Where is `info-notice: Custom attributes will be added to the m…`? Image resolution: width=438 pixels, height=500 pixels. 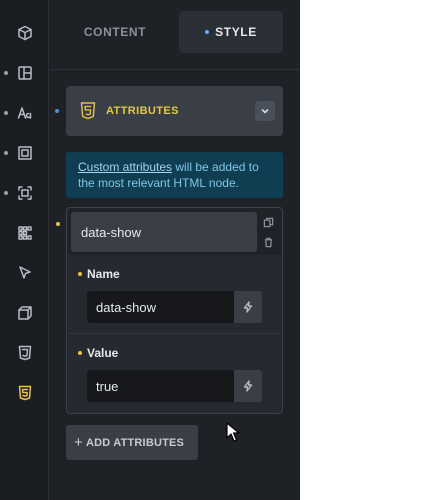
info-notice: Custom attributes will be added to the m… is located at coordinates (174, 175).